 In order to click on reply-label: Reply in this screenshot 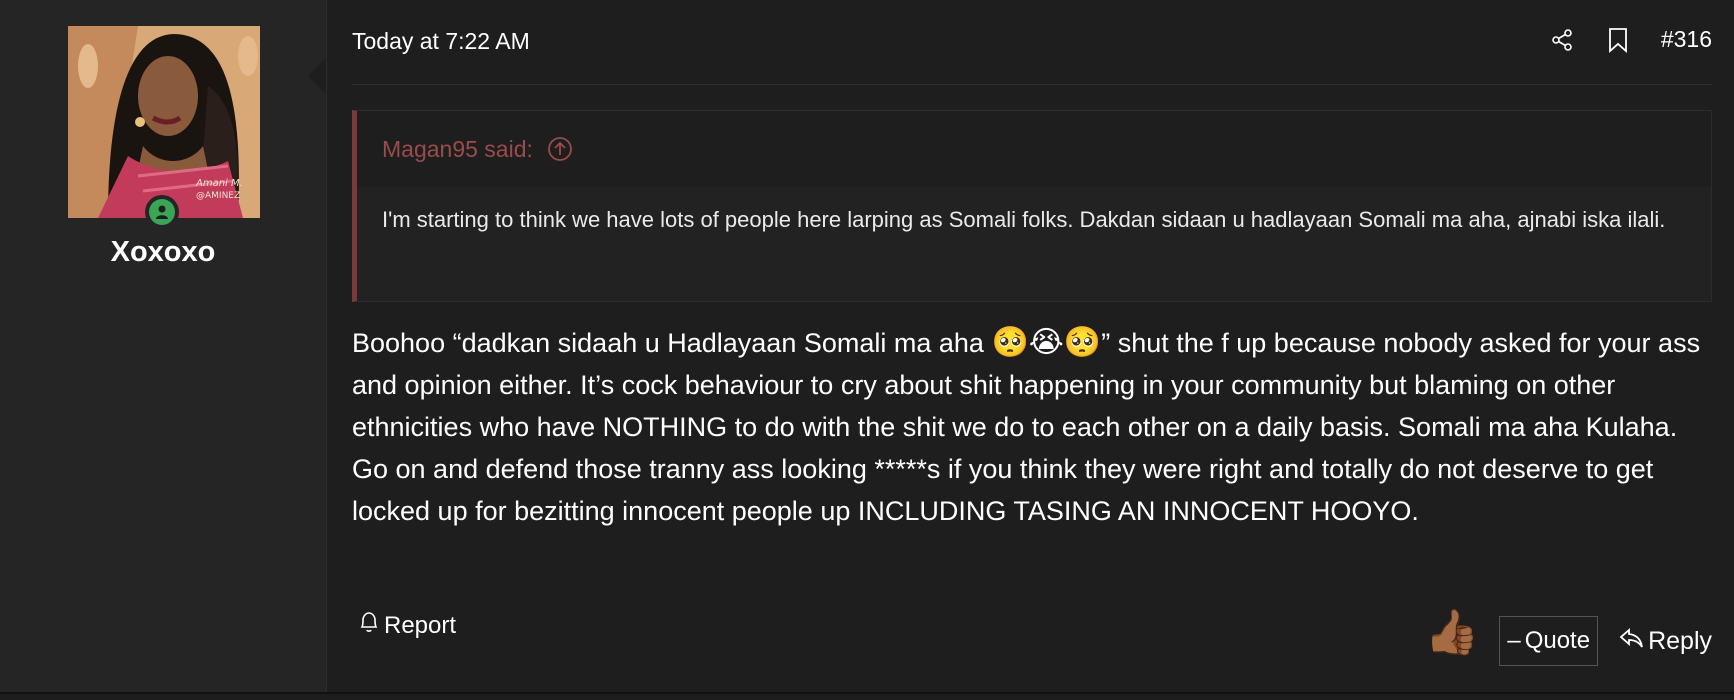, I will do `click(1680, 640)`.